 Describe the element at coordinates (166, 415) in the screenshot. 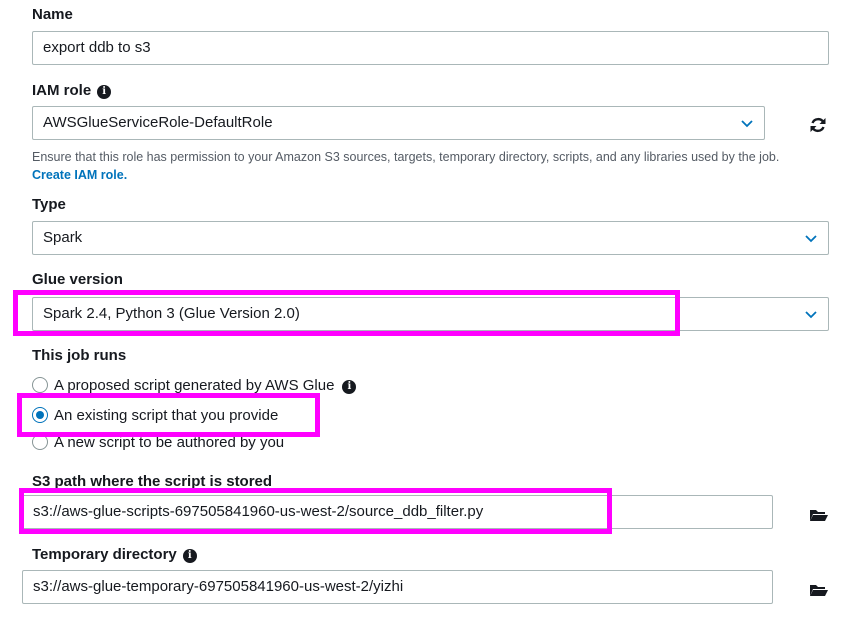

I see `radio-option-label: An existing script that you provide` at that location.